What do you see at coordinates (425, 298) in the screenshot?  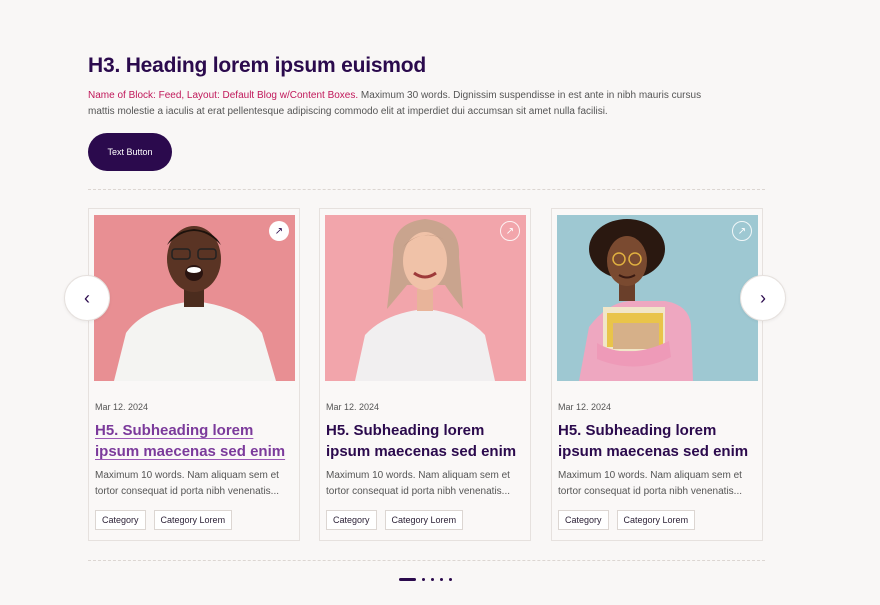 I see `smiling-woman-photo: ↗` at bounding box center [425, 298].